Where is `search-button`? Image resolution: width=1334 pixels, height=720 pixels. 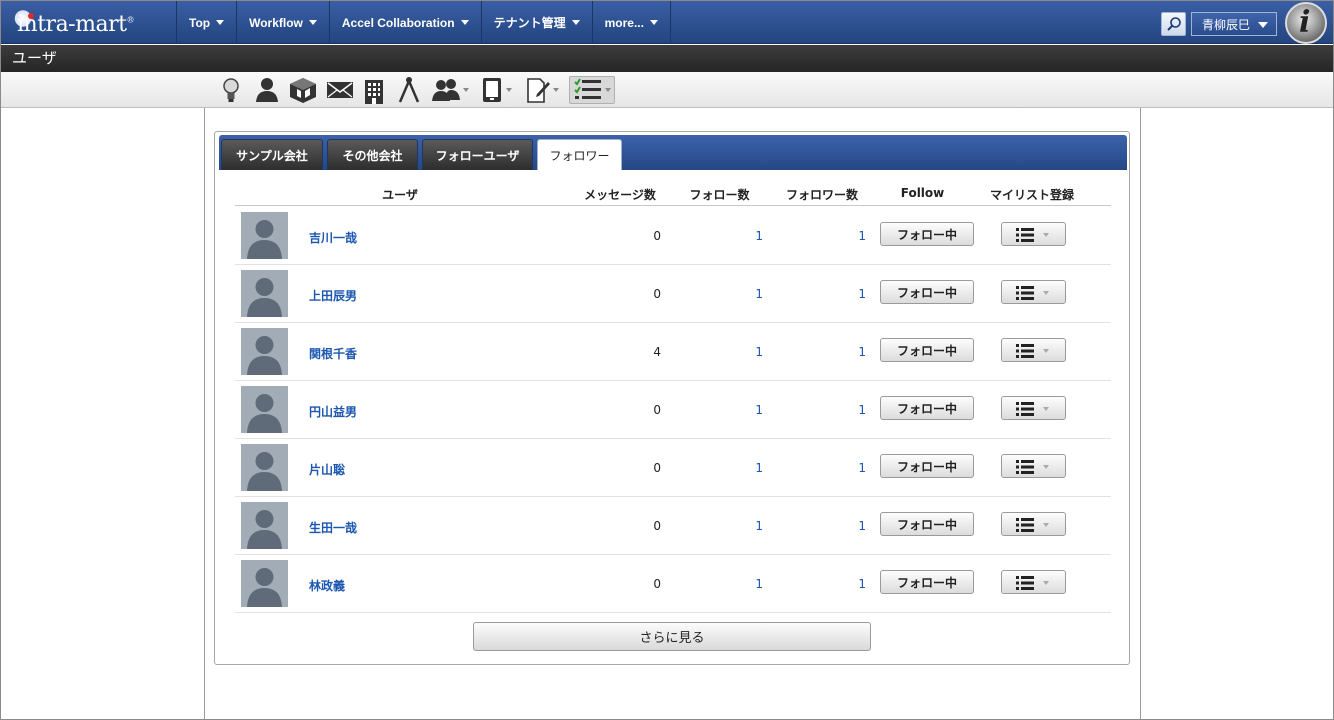
search-button is located at coordinates (1173, 24).